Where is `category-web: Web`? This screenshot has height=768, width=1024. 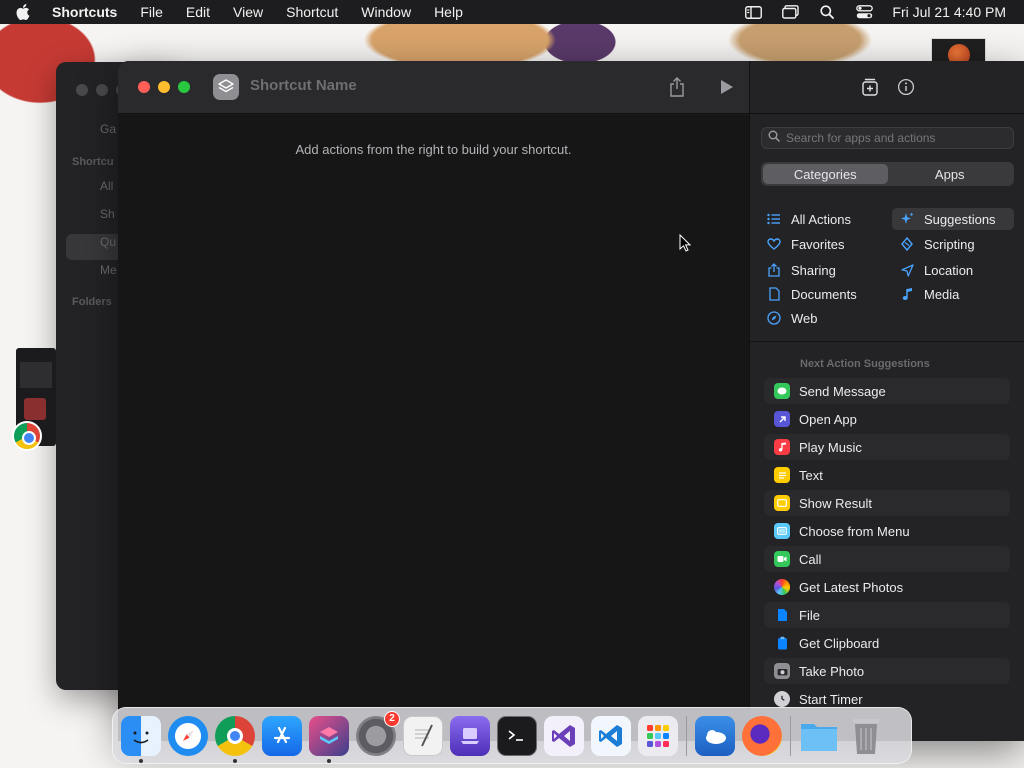
category-web: Web is located at coordinates (791, 318).